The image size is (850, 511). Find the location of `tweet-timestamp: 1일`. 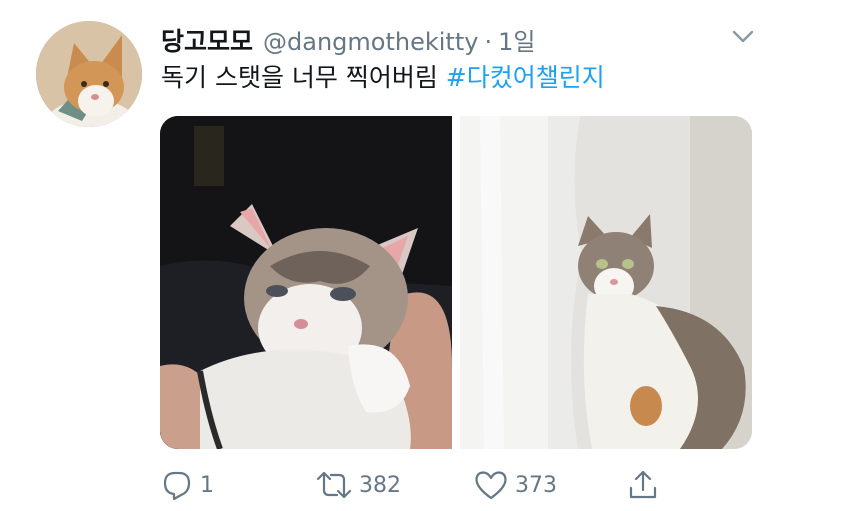

tweet-timestamp: 1일 is located at coordinates (516, 39).